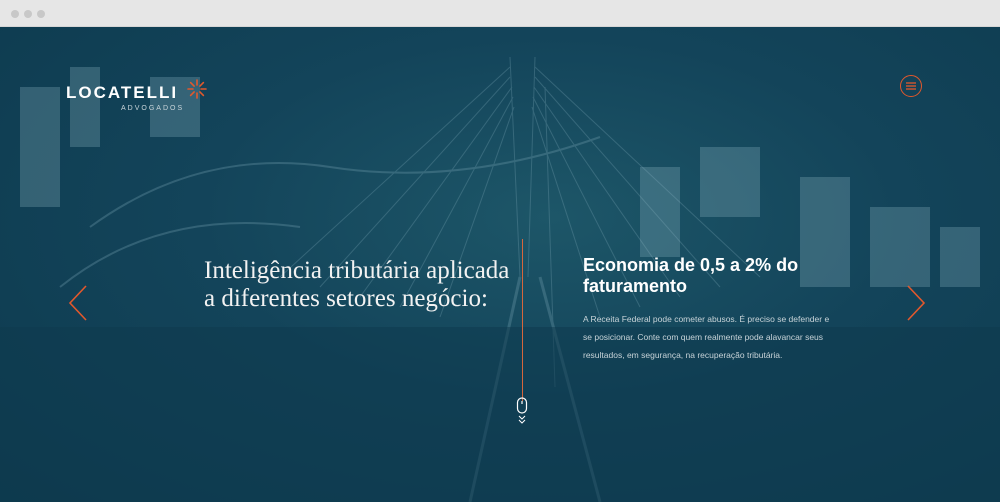 The width and height of the screenshot is (1000, 502). What do you see at coordinates (916, 303) in the screenshot?
I see `chevron-right-icon` at bounding box center [916, 303].